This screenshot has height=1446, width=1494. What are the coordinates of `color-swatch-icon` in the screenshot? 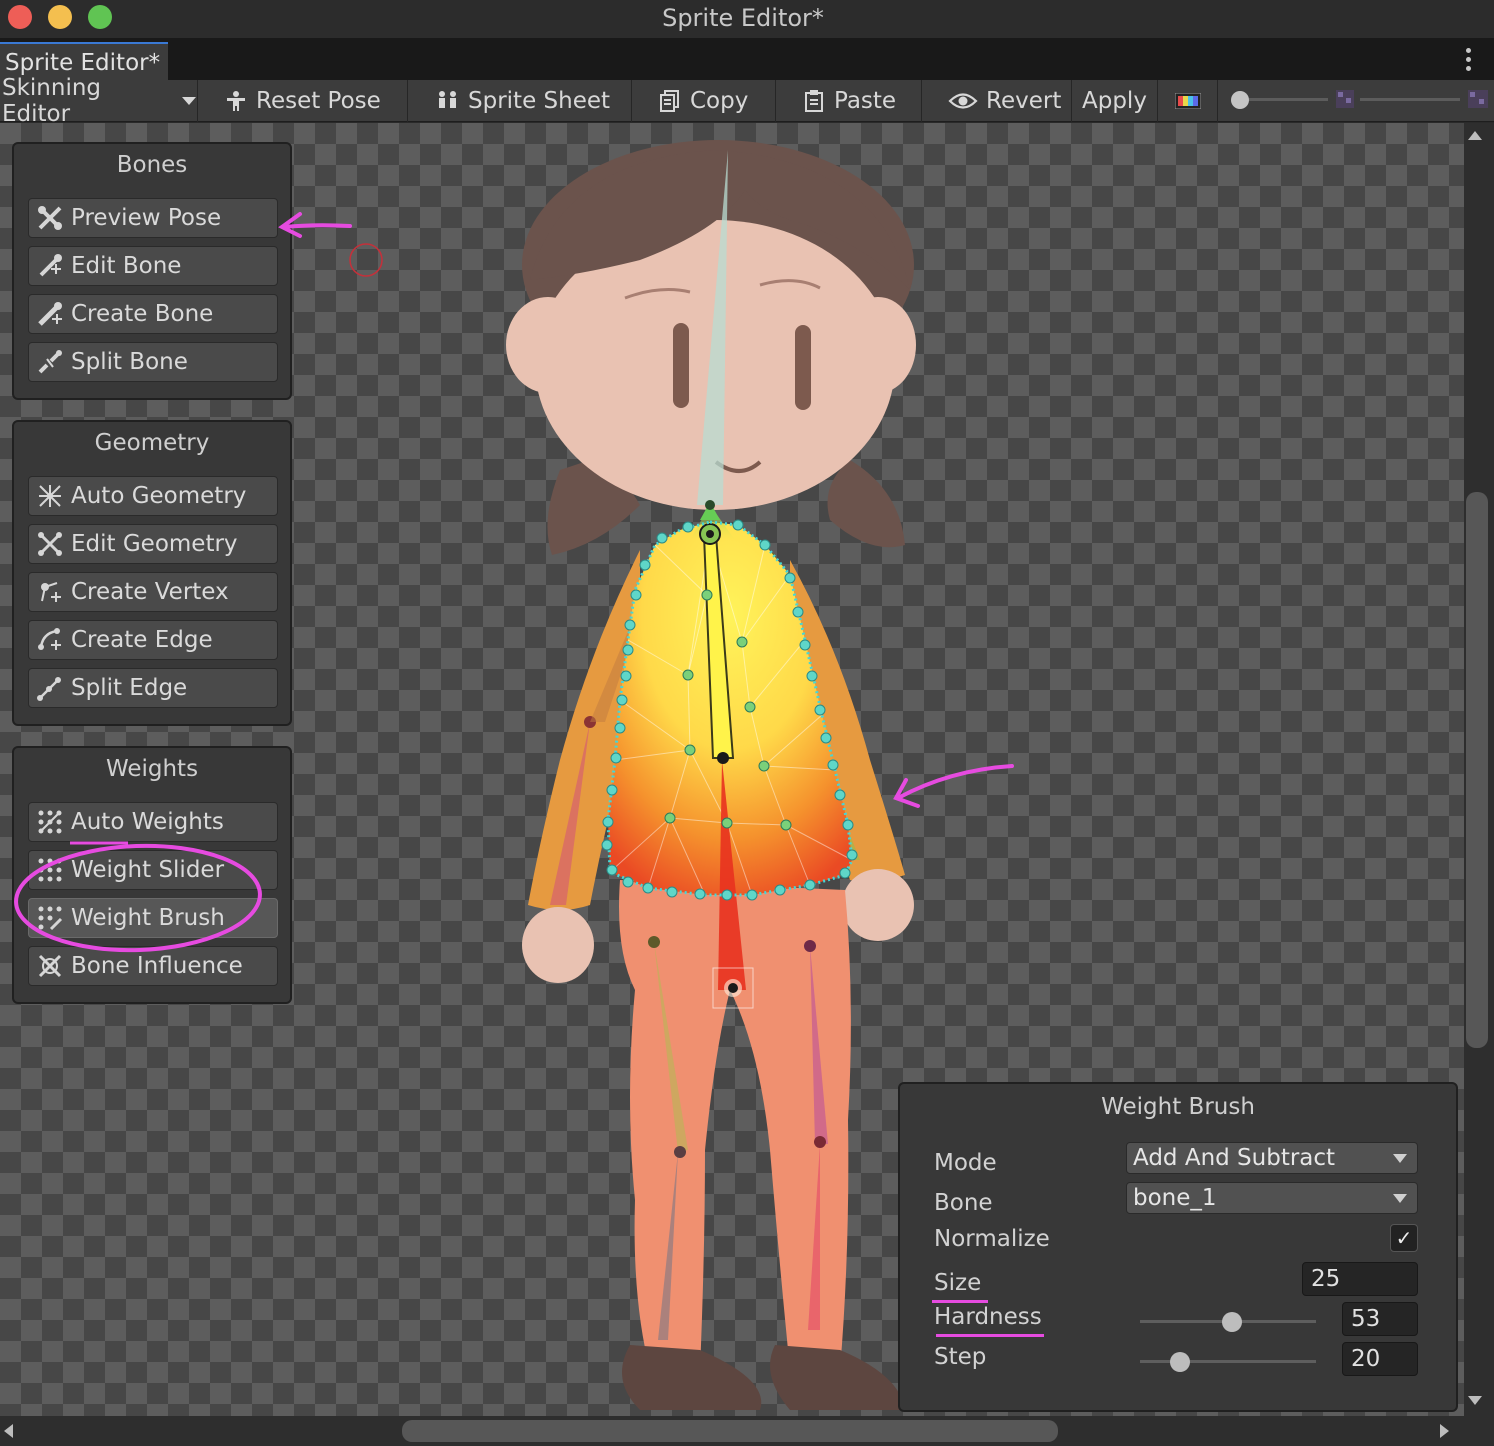 It's located at (1187, 101).